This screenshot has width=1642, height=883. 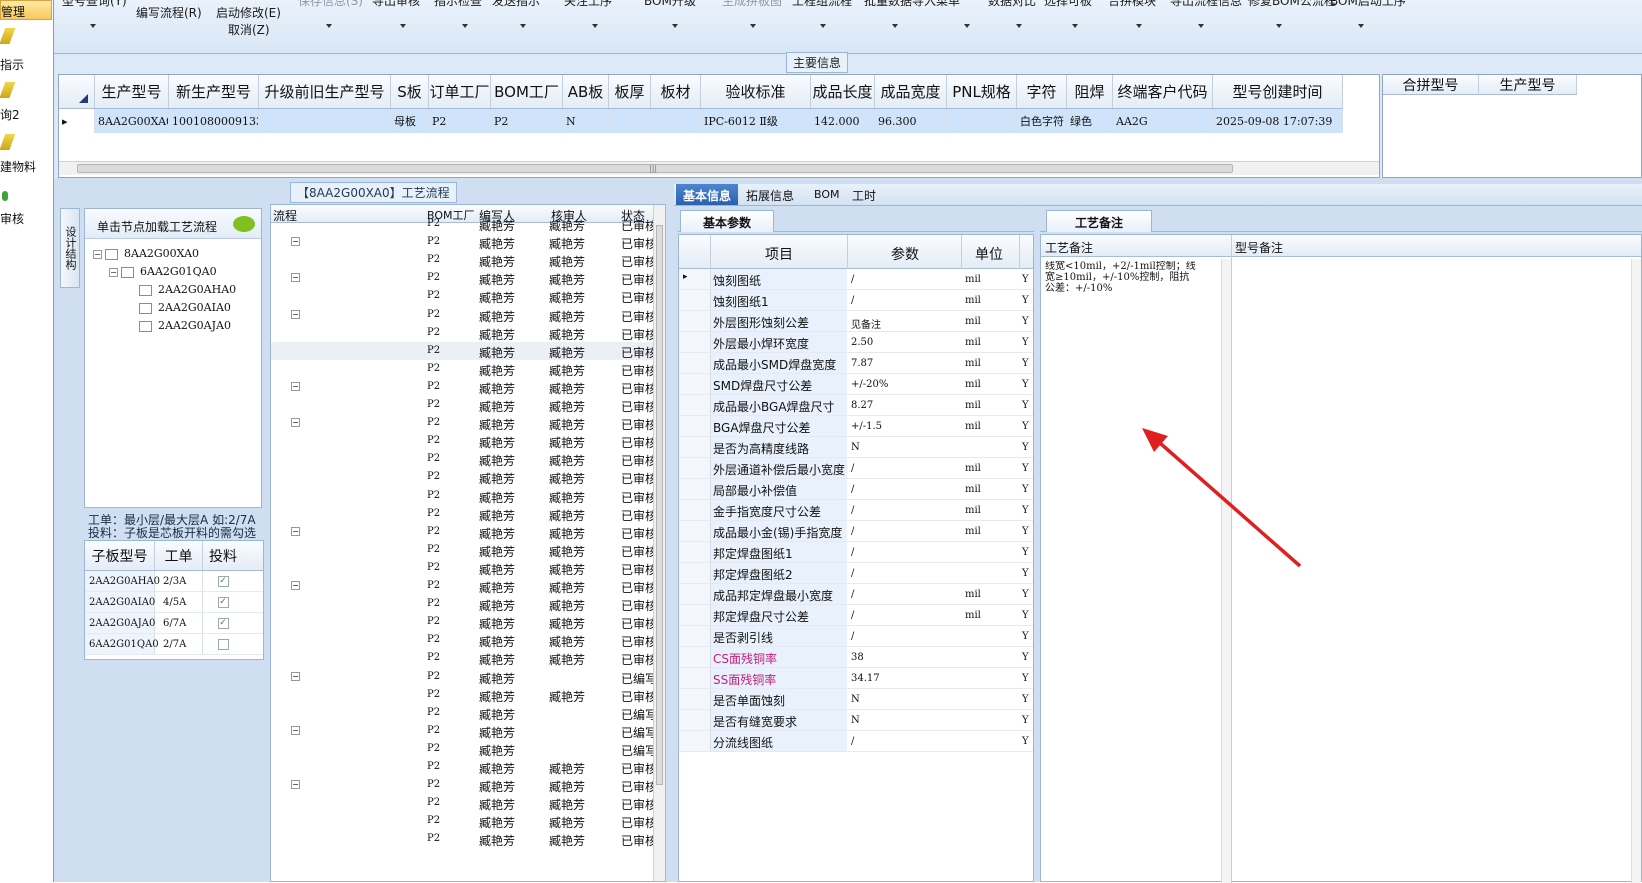 What do you see at coordinates (26, 166) in the screenshot?
I see `nav-item-create-material: 建物料` at bounding box center [26, 166].